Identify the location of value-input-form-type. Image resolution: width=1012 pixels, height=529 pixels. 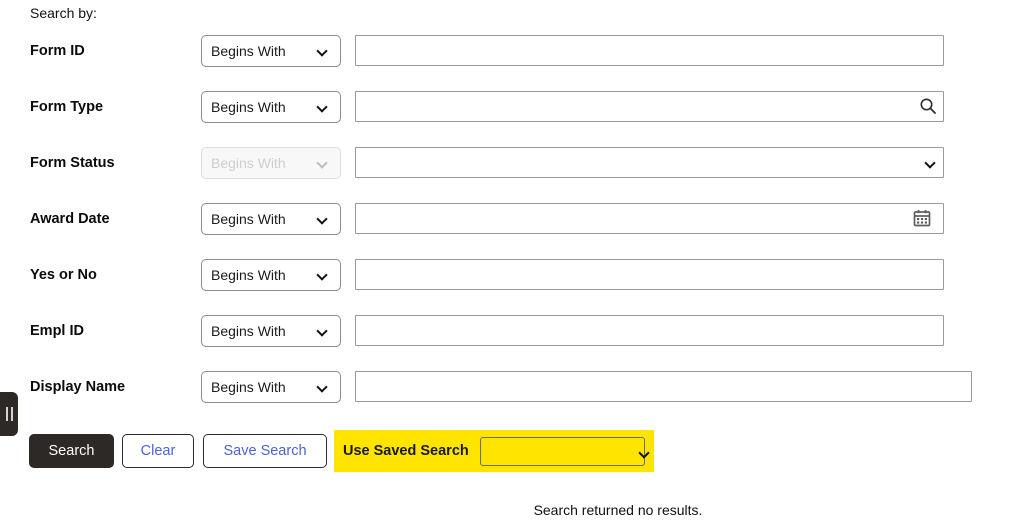
(649, 106).